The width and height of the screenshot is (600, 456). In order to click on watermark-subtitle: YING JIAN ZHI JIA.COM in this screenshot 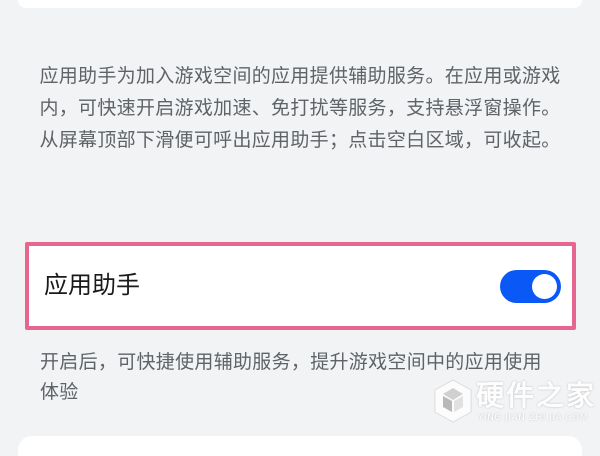, I will do `click(533, 418)`.